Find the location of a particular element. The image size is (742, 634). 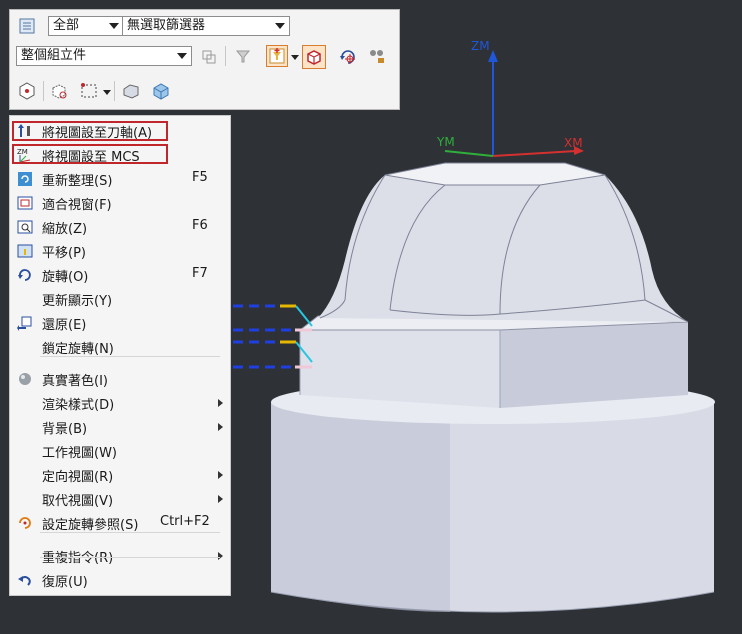

menu-item-label: 工作視圖(W) is located at coordinates (79, 453).